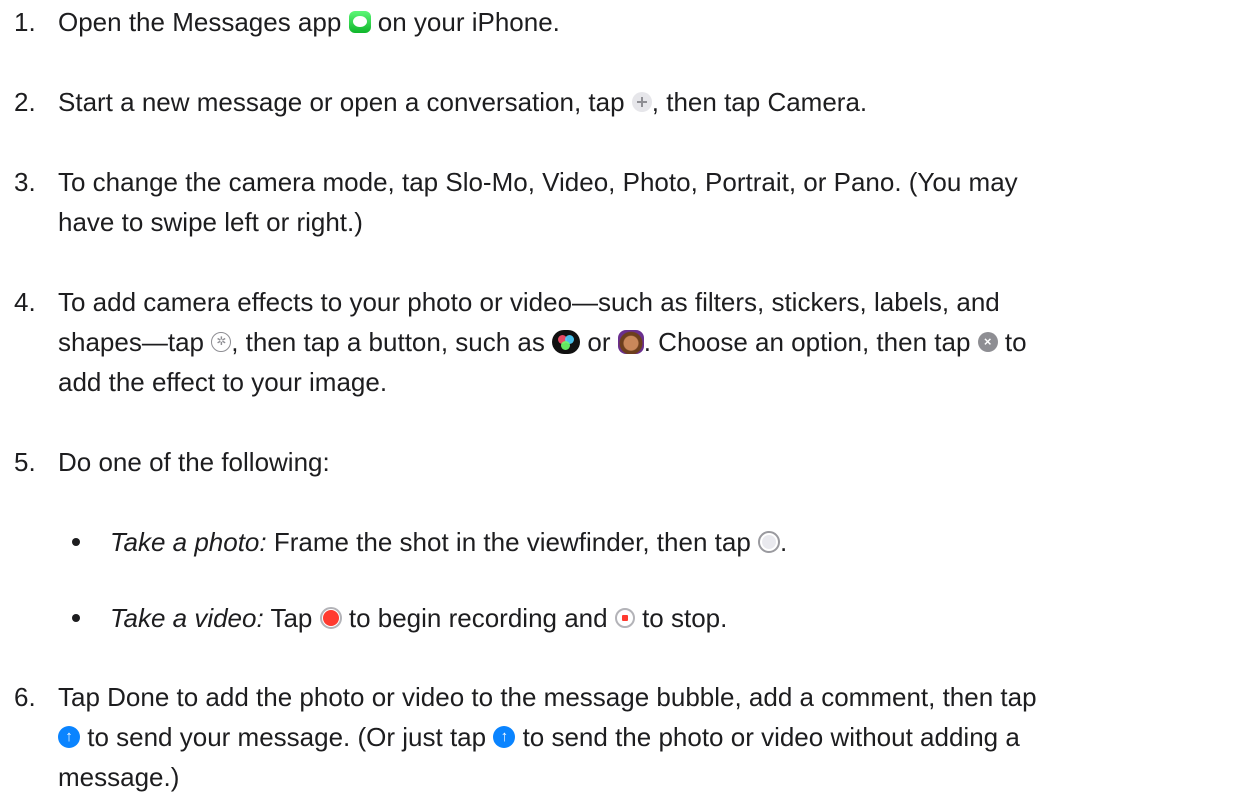 The width and height of the screenshot is (1241, 797). I want to click on plus-circle-icon, so click(641, 102).